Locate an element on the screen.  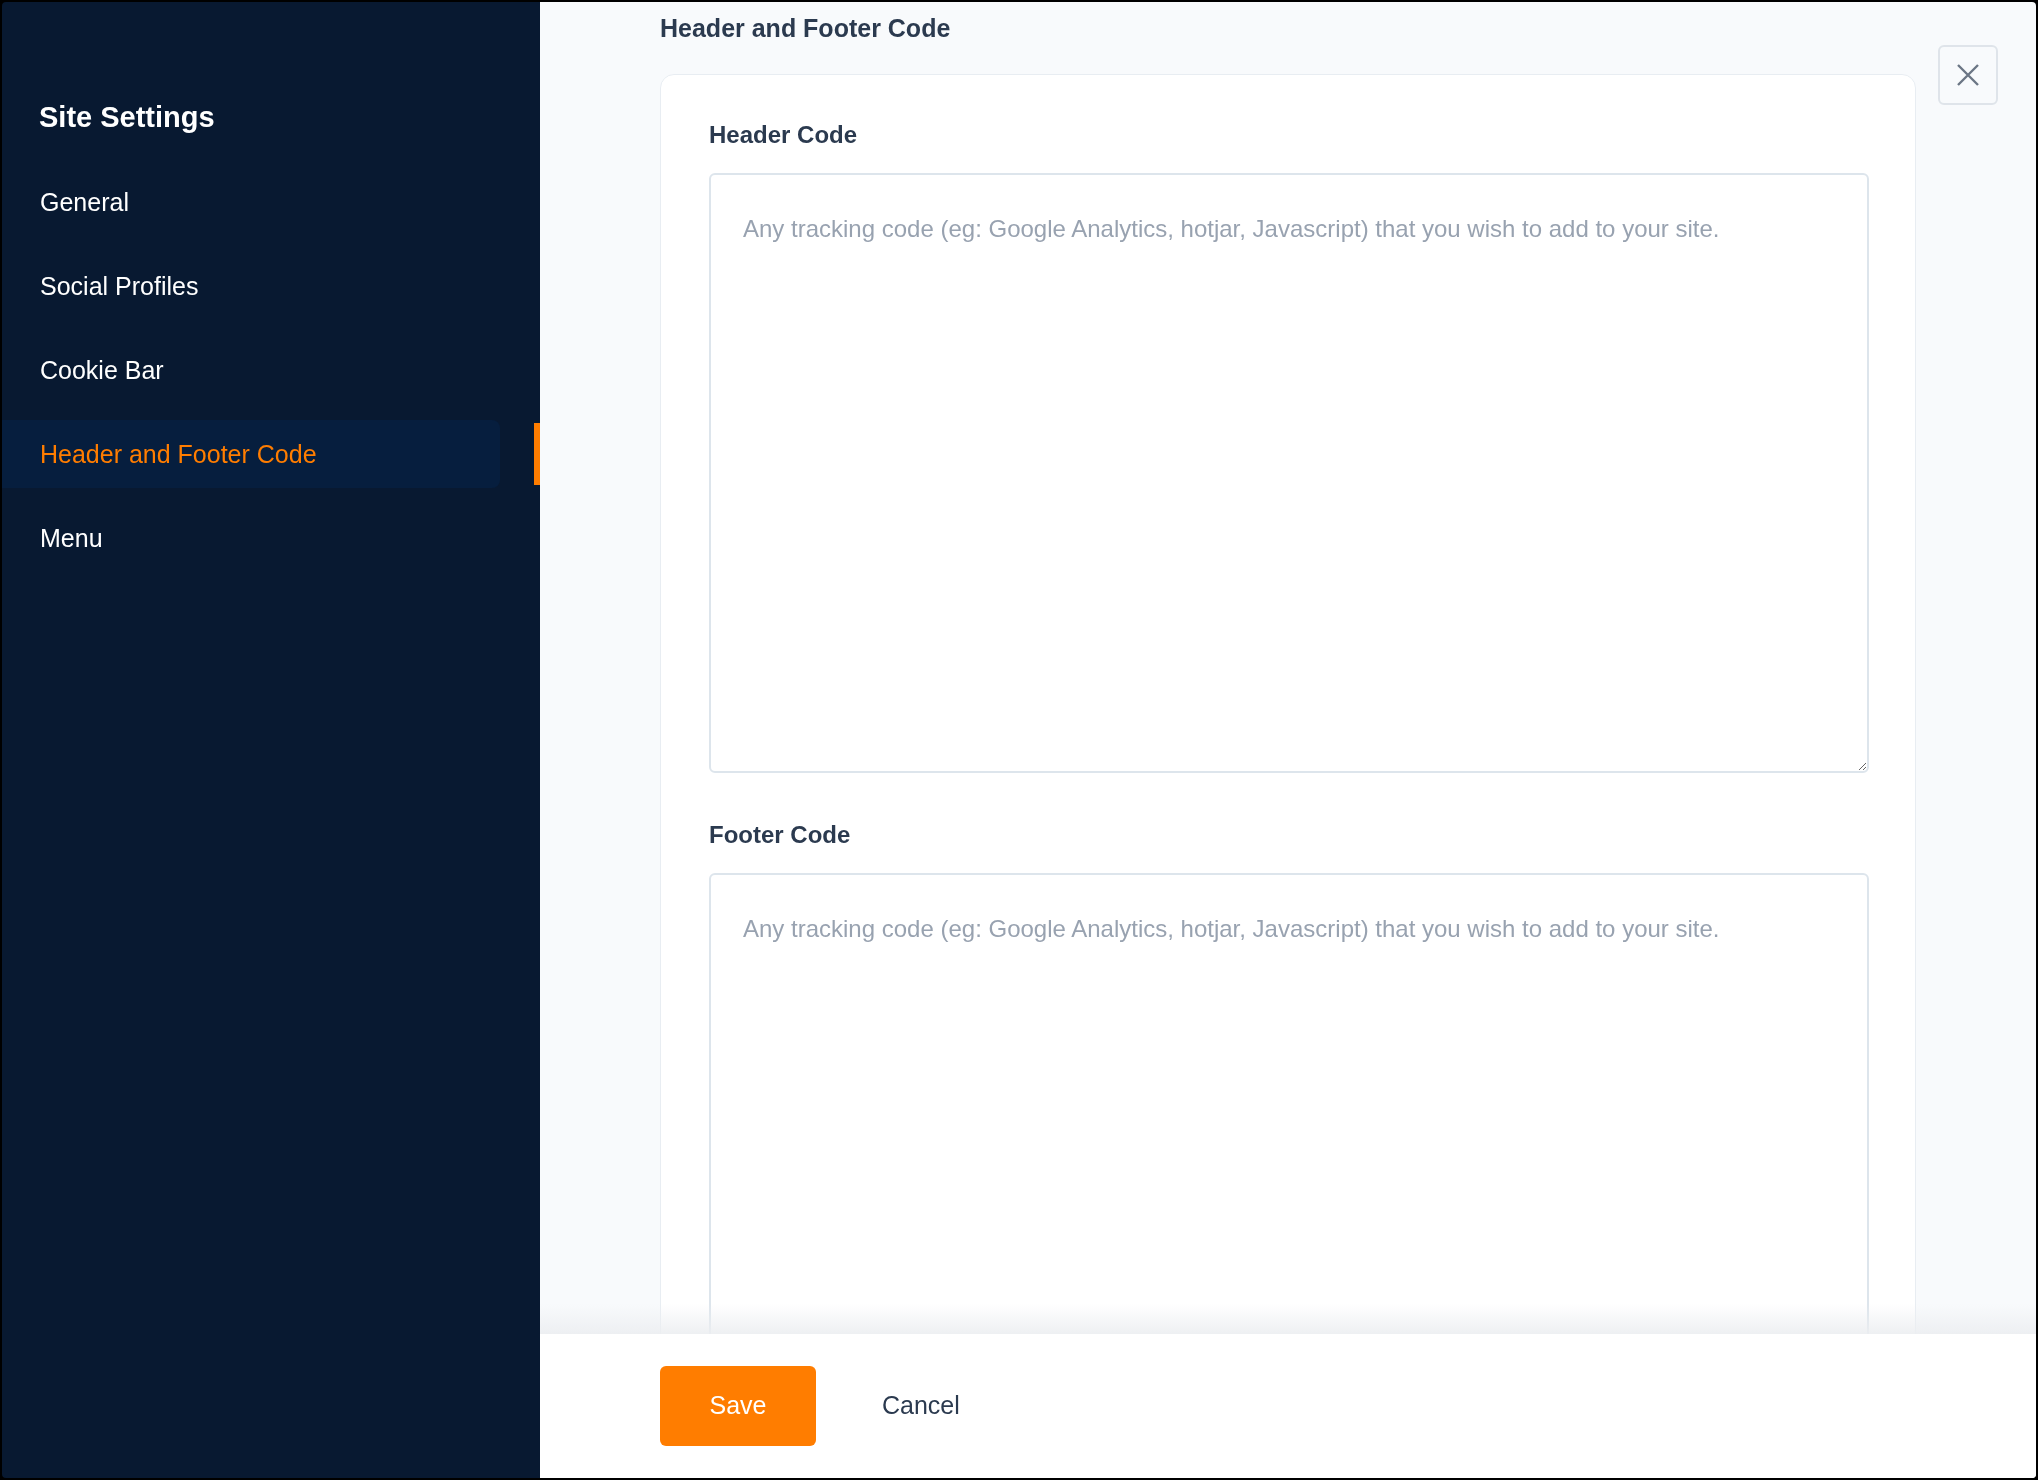
sidebar-item: Menu is located at coordinates (251, 537).